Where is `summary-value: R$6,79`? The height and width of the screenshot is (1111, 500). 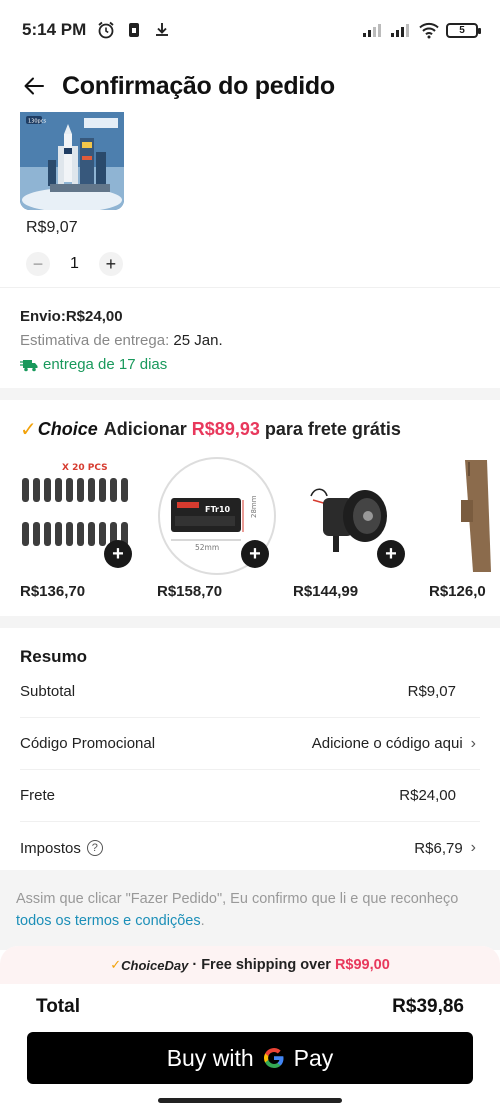 summary-value: R$6,79 is located at coordinates (438, 848).